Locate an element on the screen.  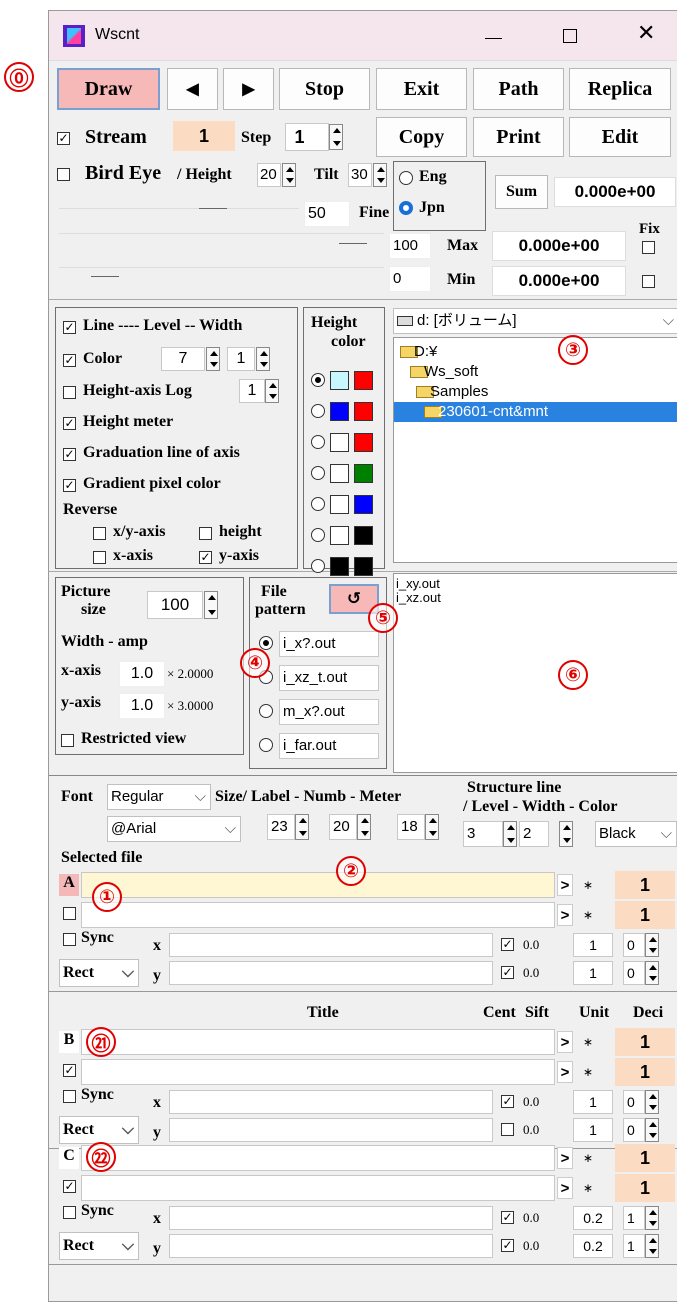
min-value: 0.000e+00 is located at coordinates (559, 281).